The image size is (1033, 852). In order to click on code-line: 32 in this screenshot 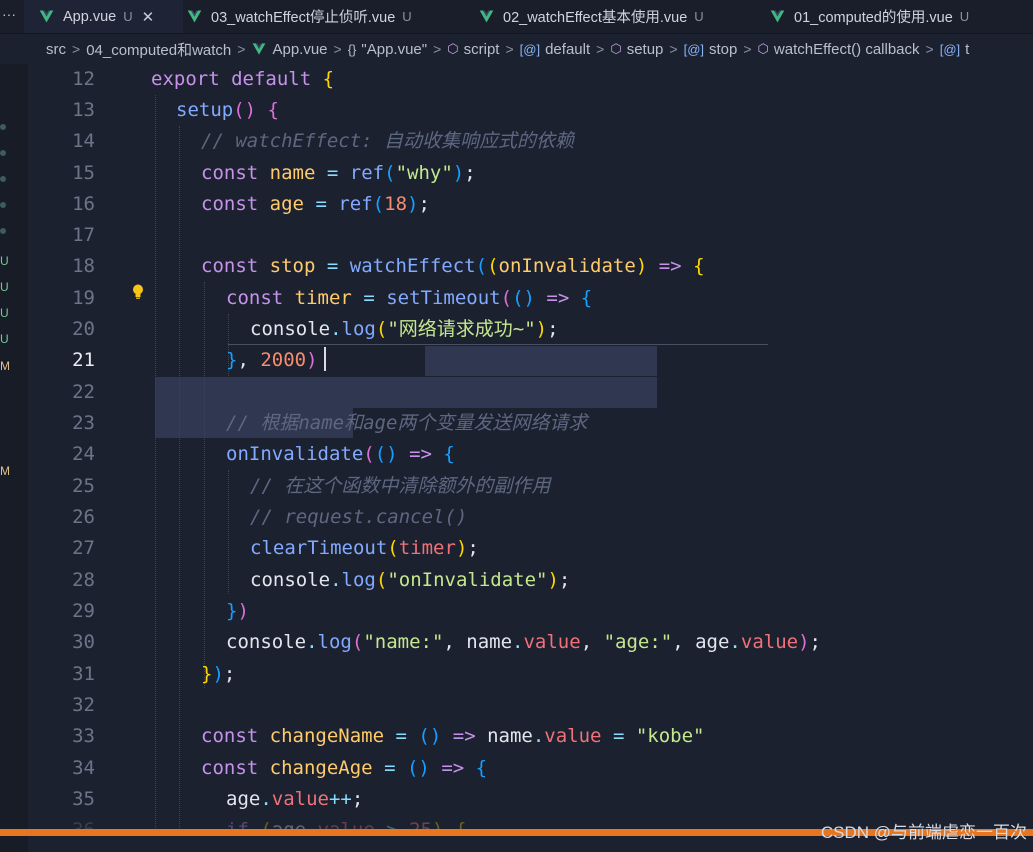, I will do `click(530, 705)`.